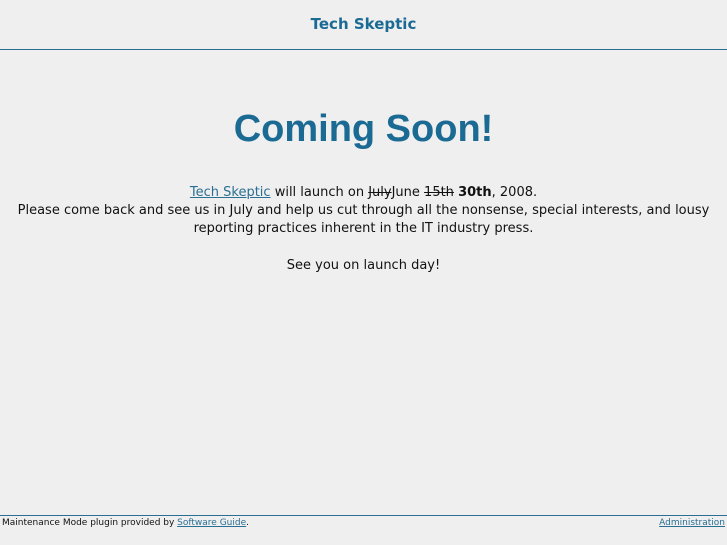 The width and height of the screenshot is (727, 545). What do you see at coordinates (514, 192) in the screenshot?
I see `launch-year: , 2008.` at bounding box center [514, 192].